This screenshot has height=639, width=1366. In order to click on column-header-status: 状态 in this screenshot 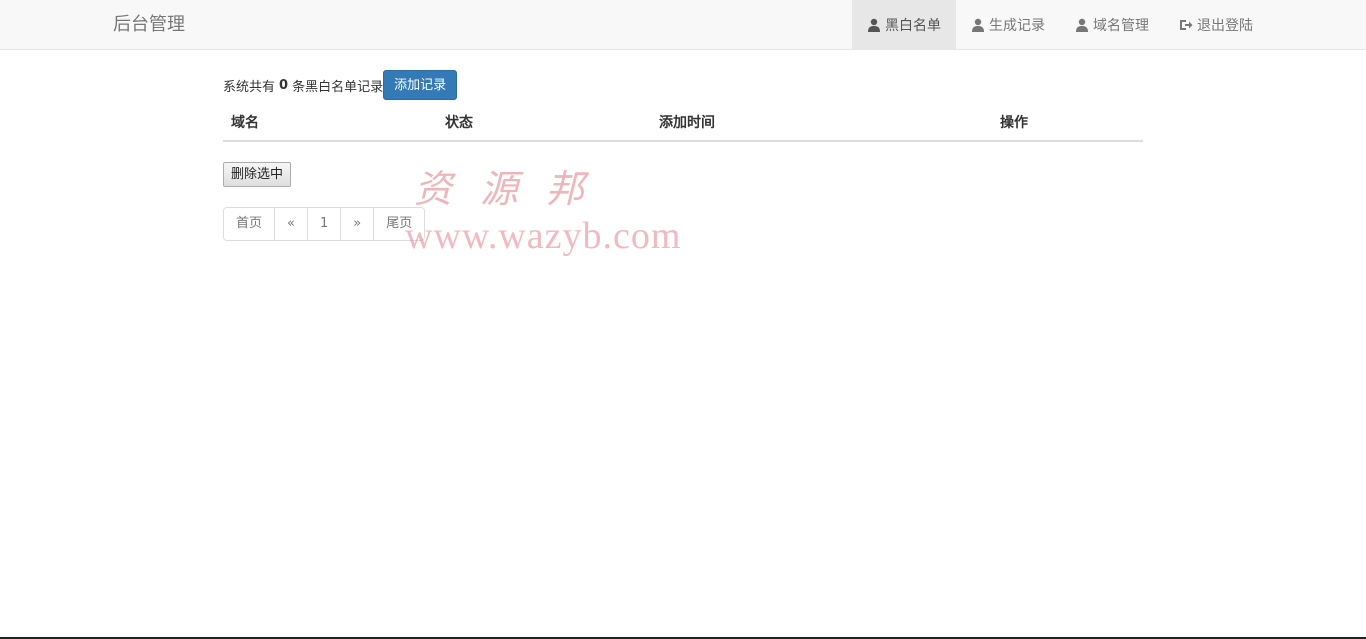, I will do `click(544, 123)`.